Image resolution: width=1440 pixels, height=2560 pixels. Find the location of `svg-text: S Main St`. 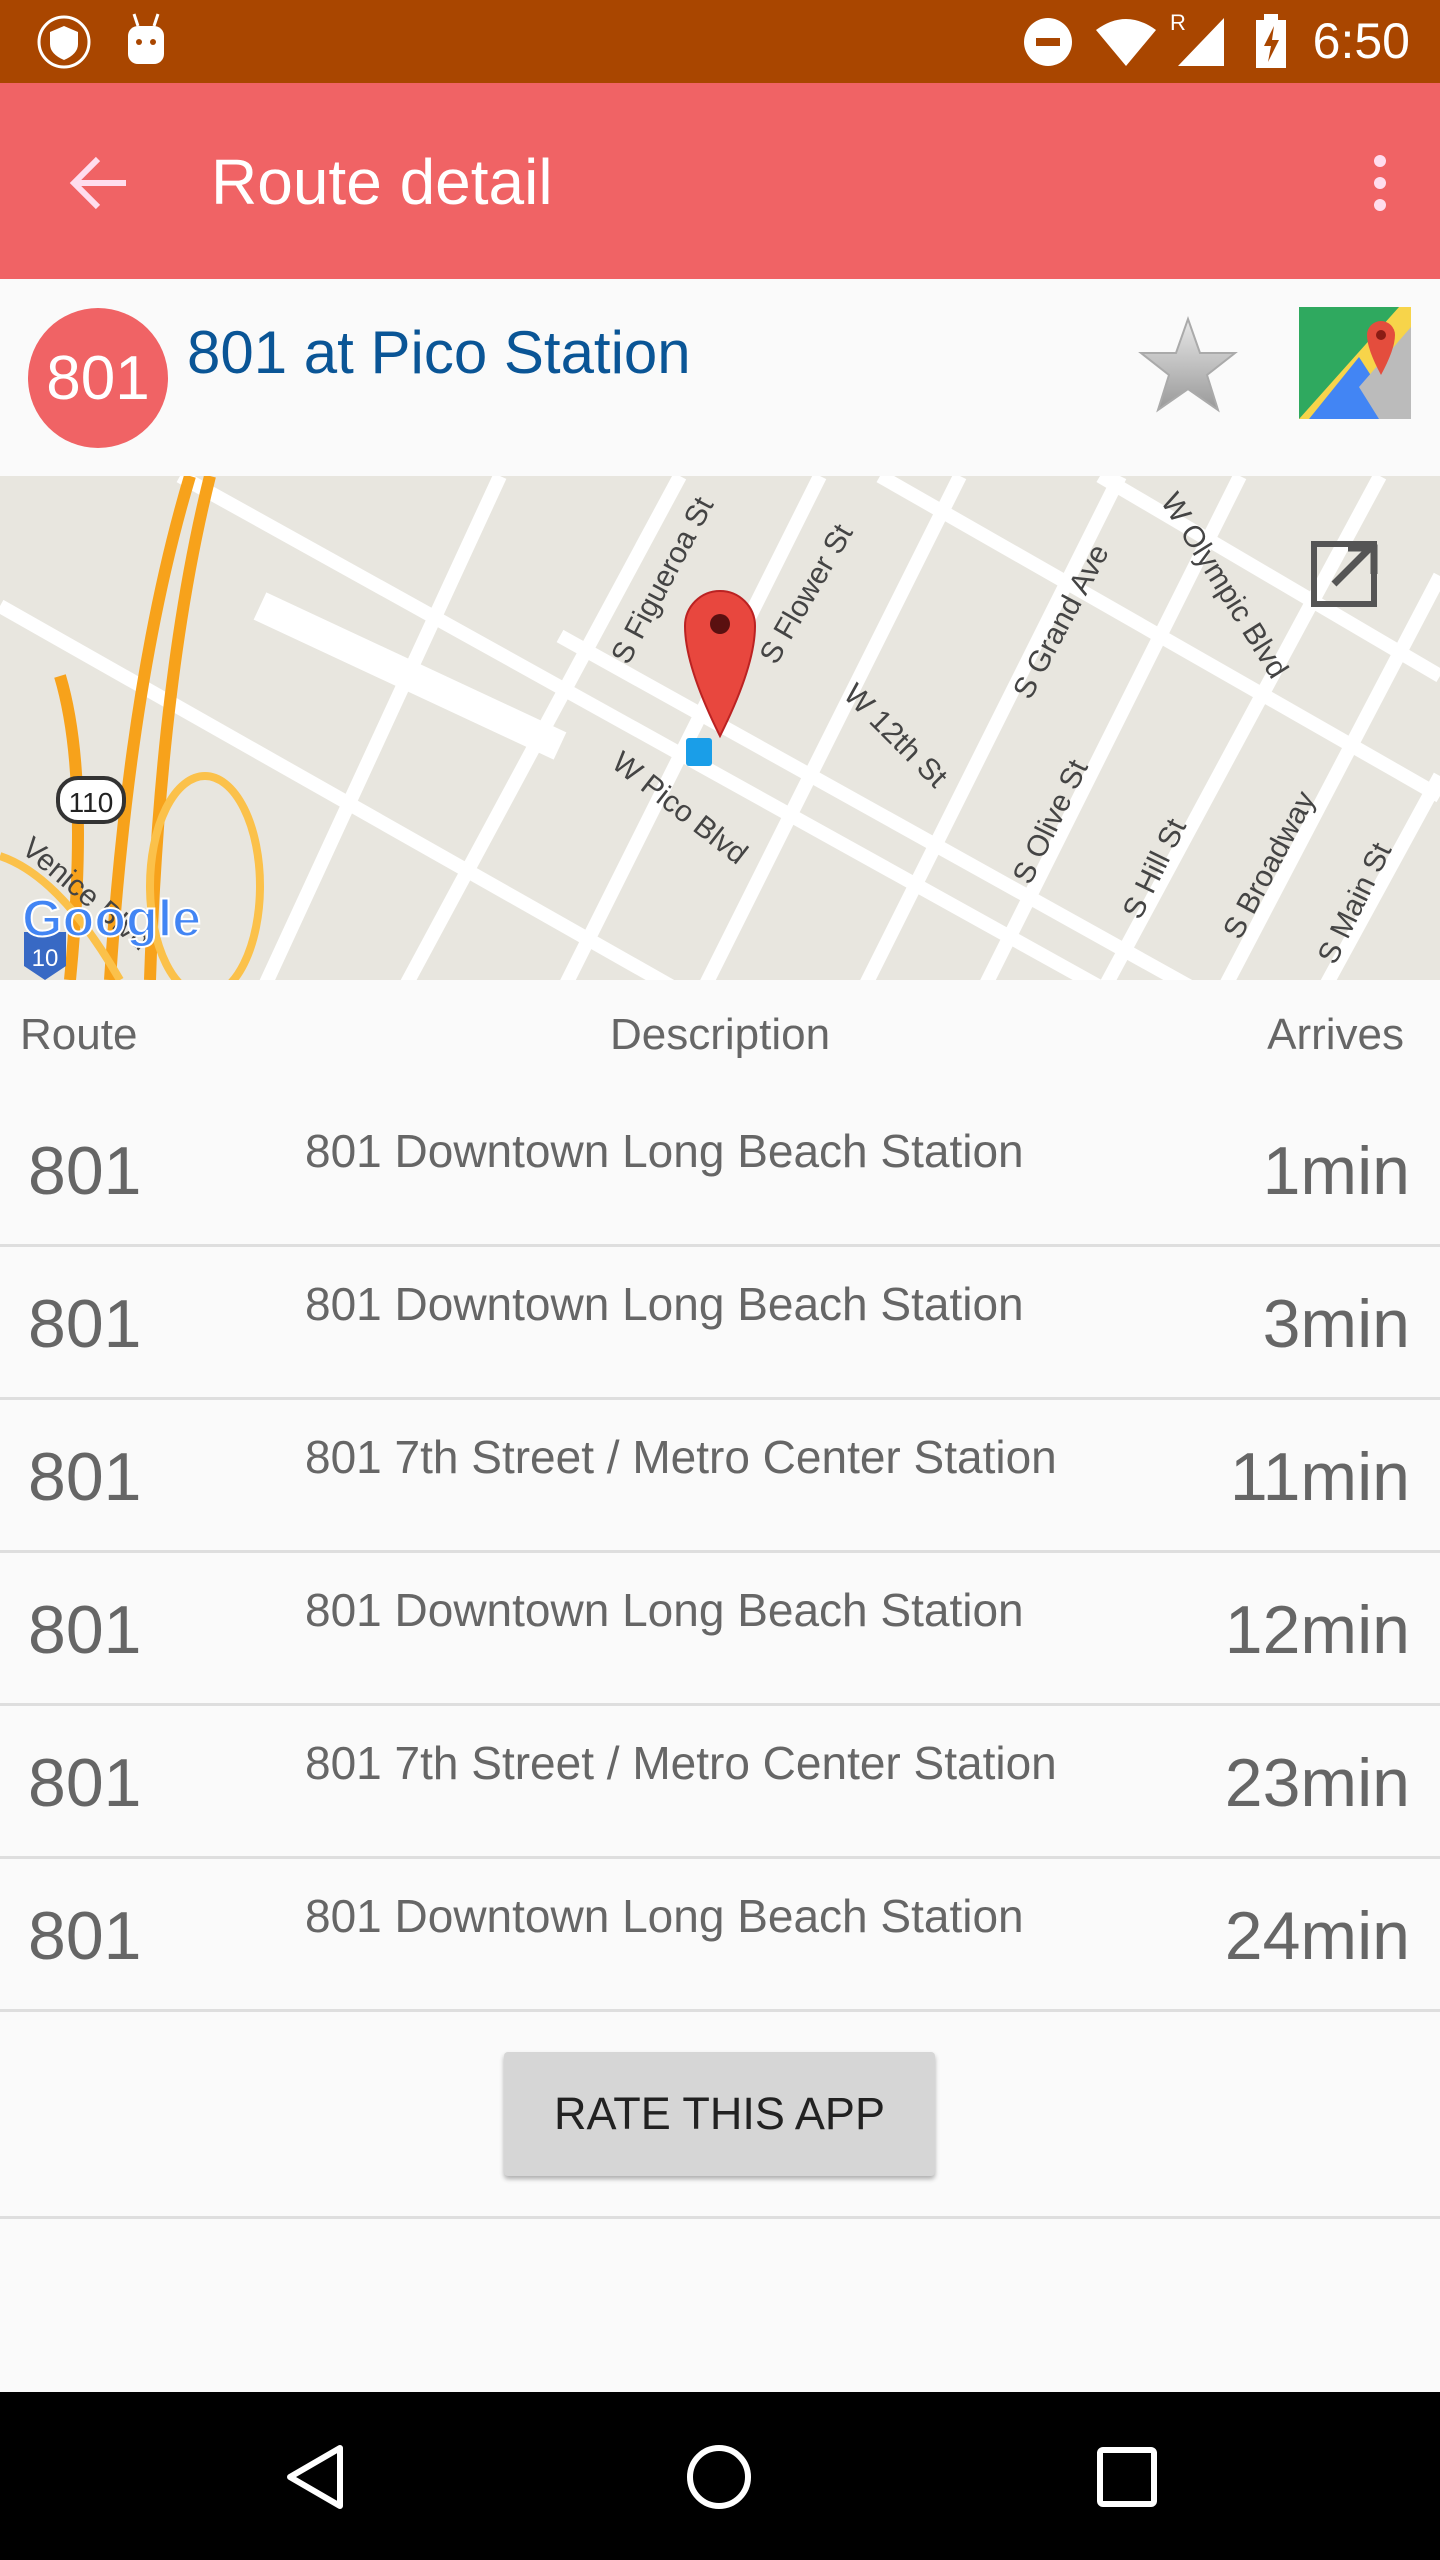

svg-text: S Main St is located at coordinates (1355, 903).